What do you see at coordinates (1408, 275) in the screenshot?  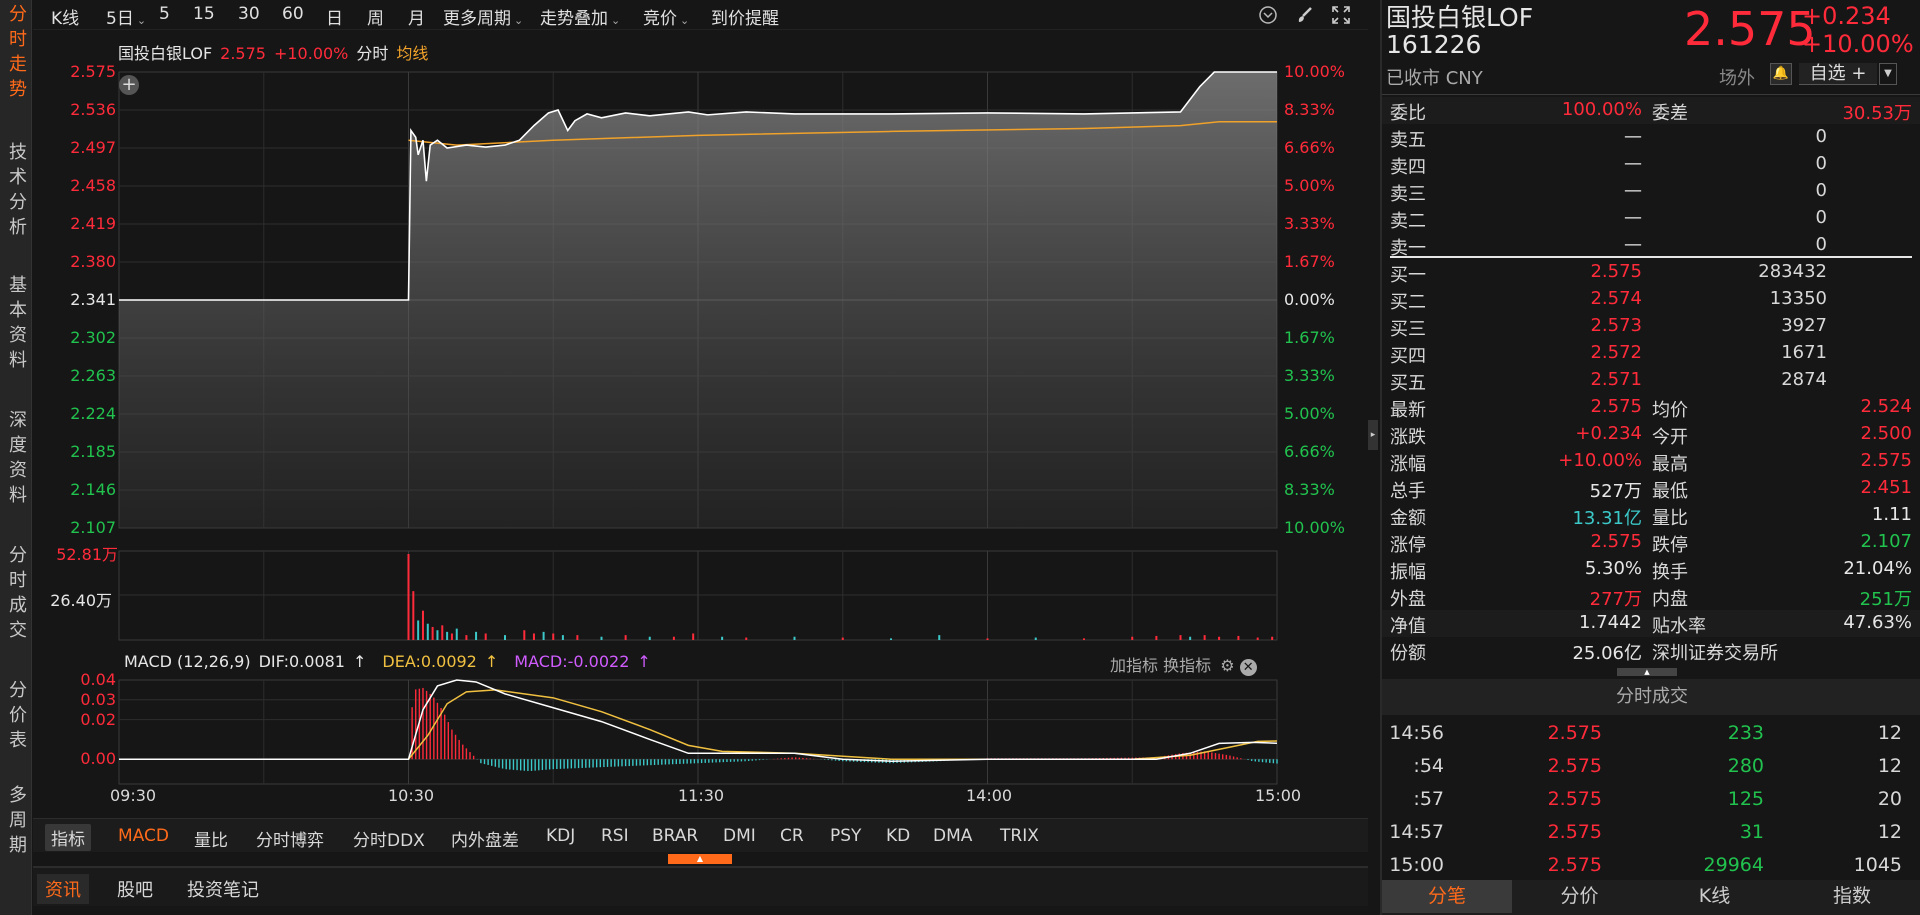 I see `level-label: 买一` at bounding box center [1408, 275].